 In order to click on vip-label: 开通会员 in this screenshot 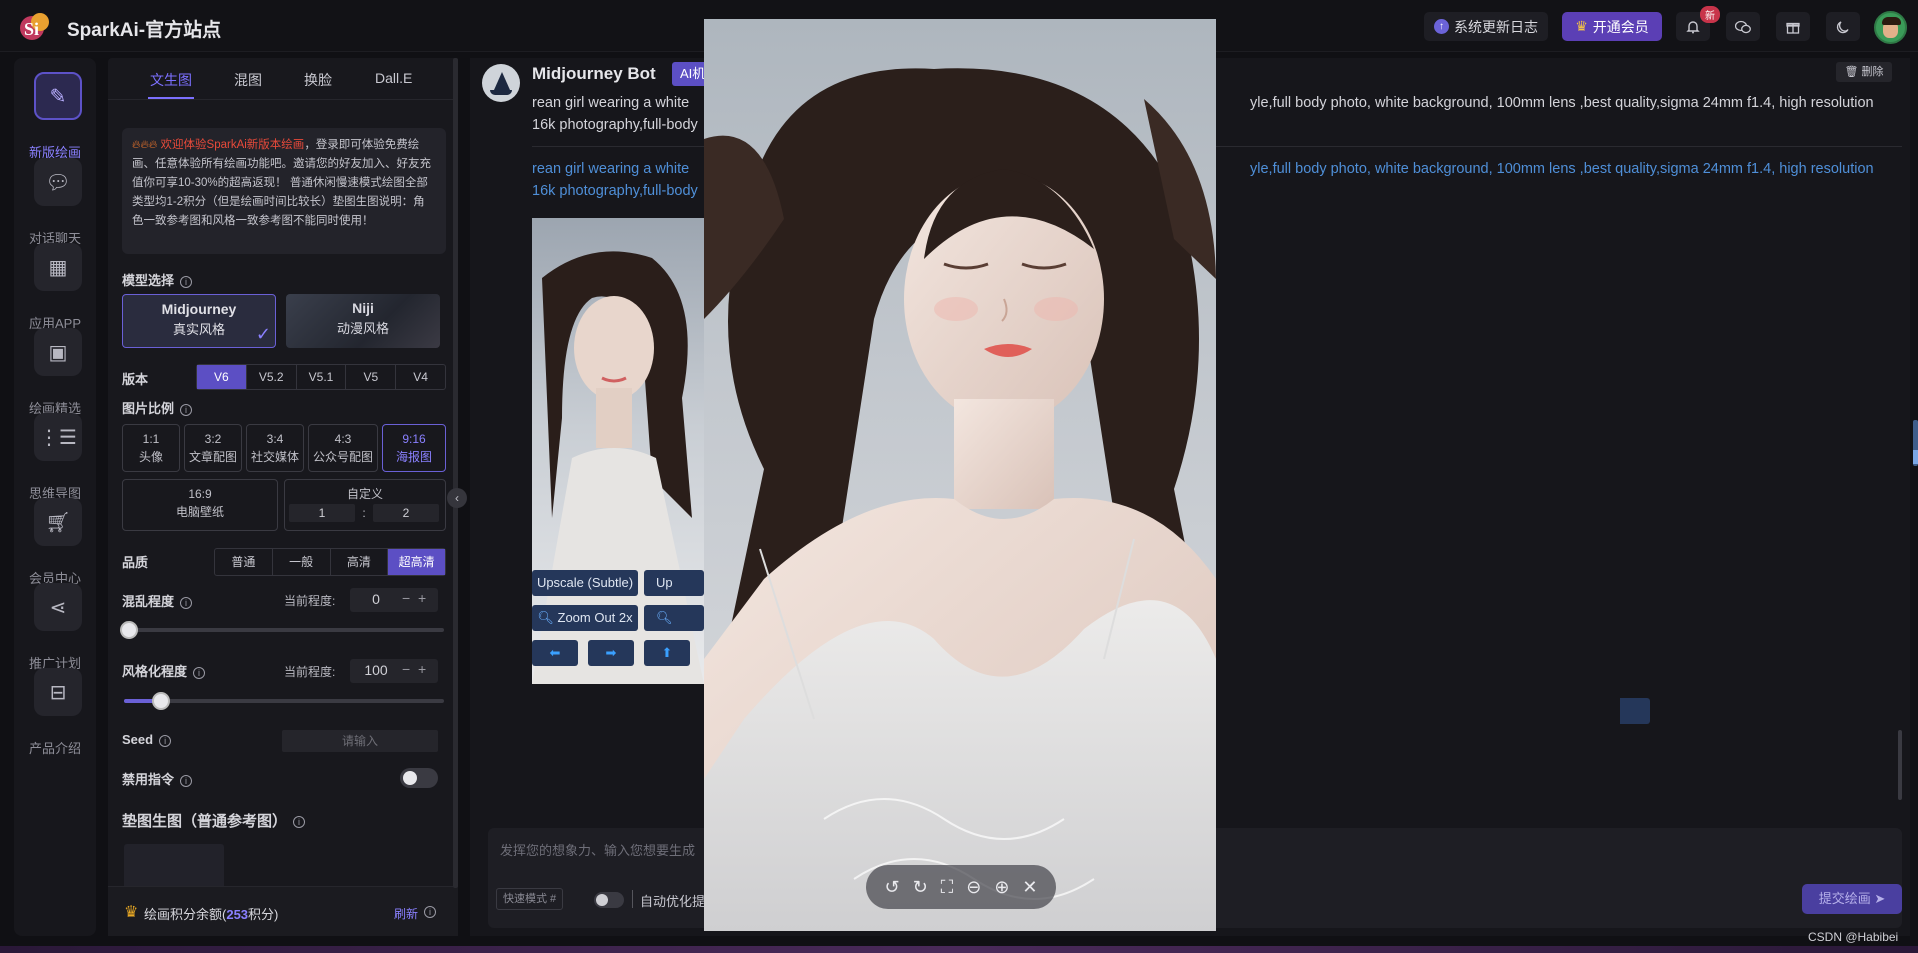, I will do `click(1620, 26)`.